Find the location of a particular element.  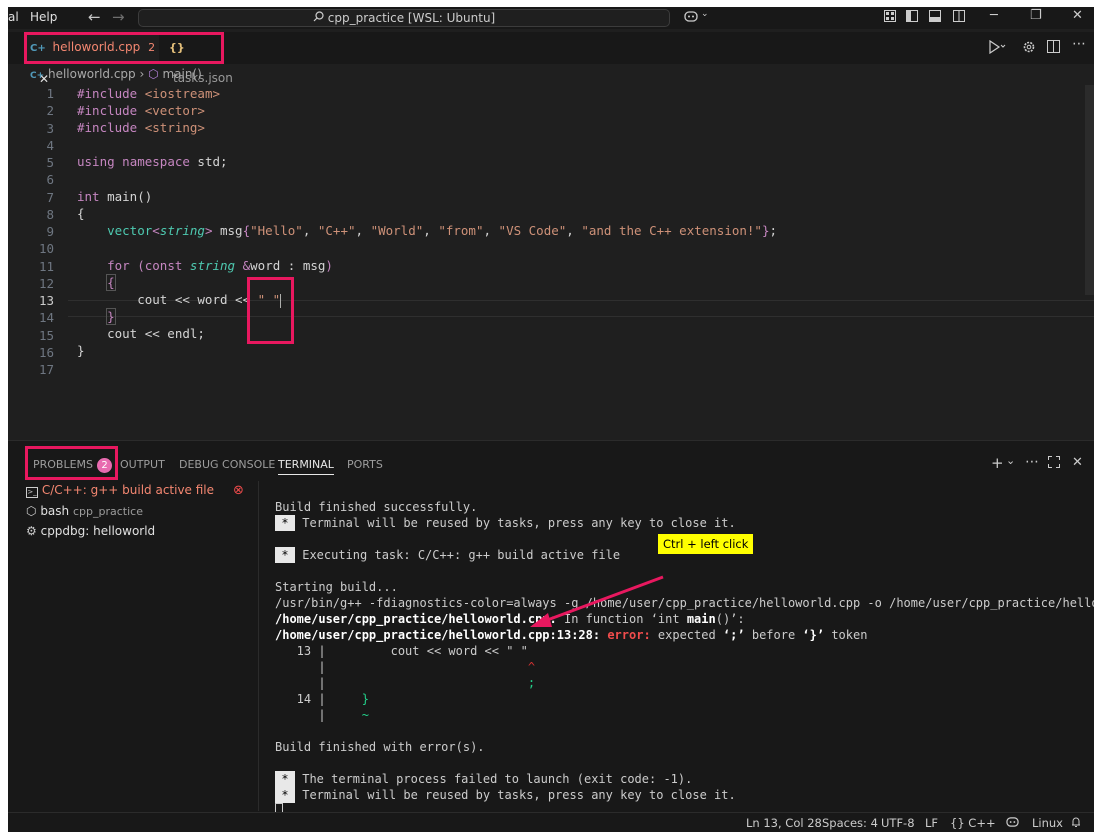

terminal-line: Build finished with error(s). is located at coordinates (380, 747).